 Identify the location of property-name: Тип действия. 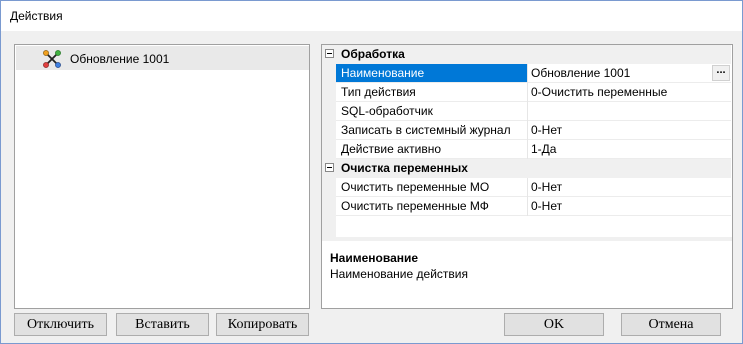
(378, 92).